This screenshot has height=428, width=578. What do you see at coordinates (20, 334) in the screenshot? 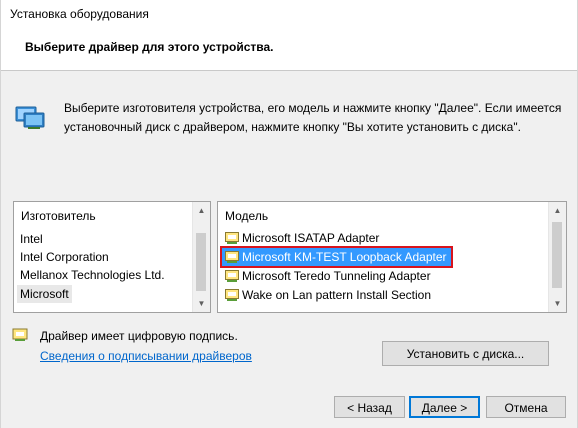
I see `signed-driver-icon` at bounding box center [20, 334].